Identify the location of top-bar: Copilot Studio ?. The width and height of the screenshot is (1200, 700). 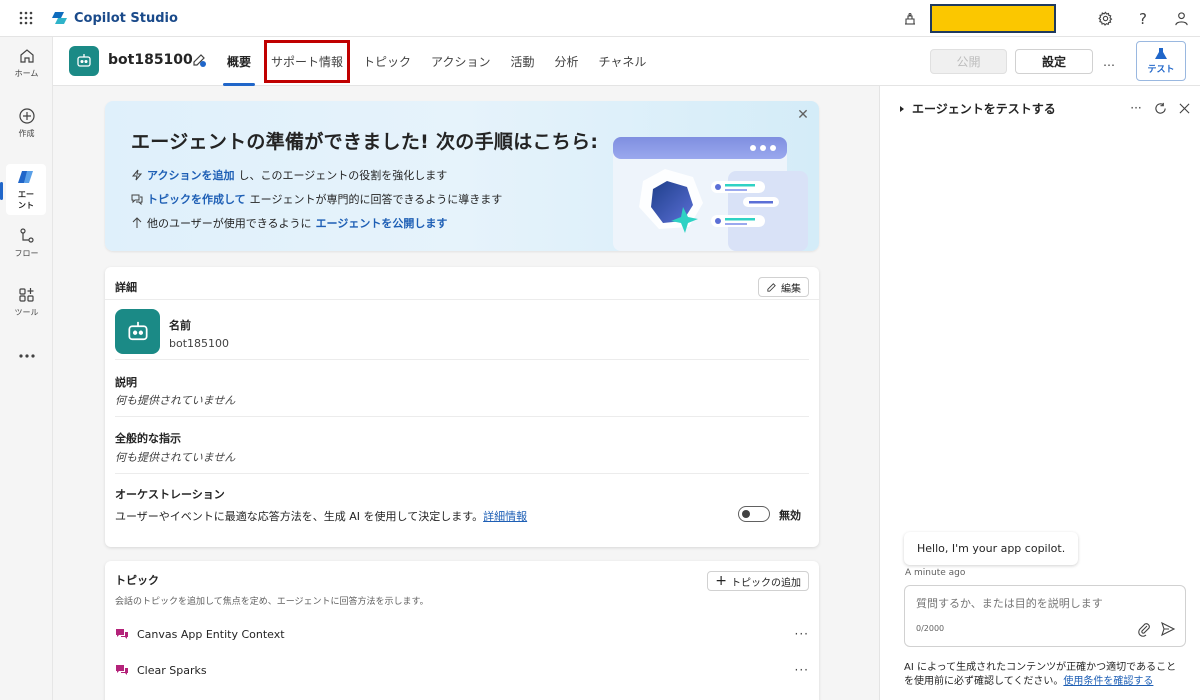
(600, 18).